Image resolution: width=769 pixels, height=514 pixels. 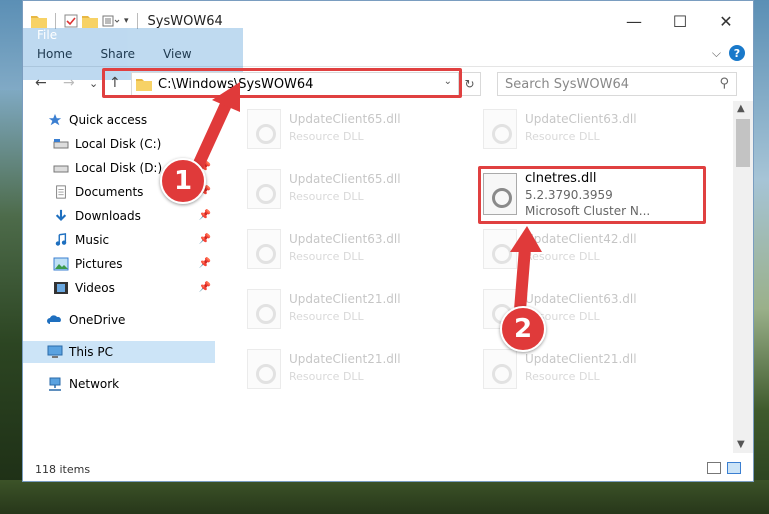 What do you see at coordinates (724, 83) in the screenshot?
I see `search-icon: ⚲` at bounding box center [724, 83].